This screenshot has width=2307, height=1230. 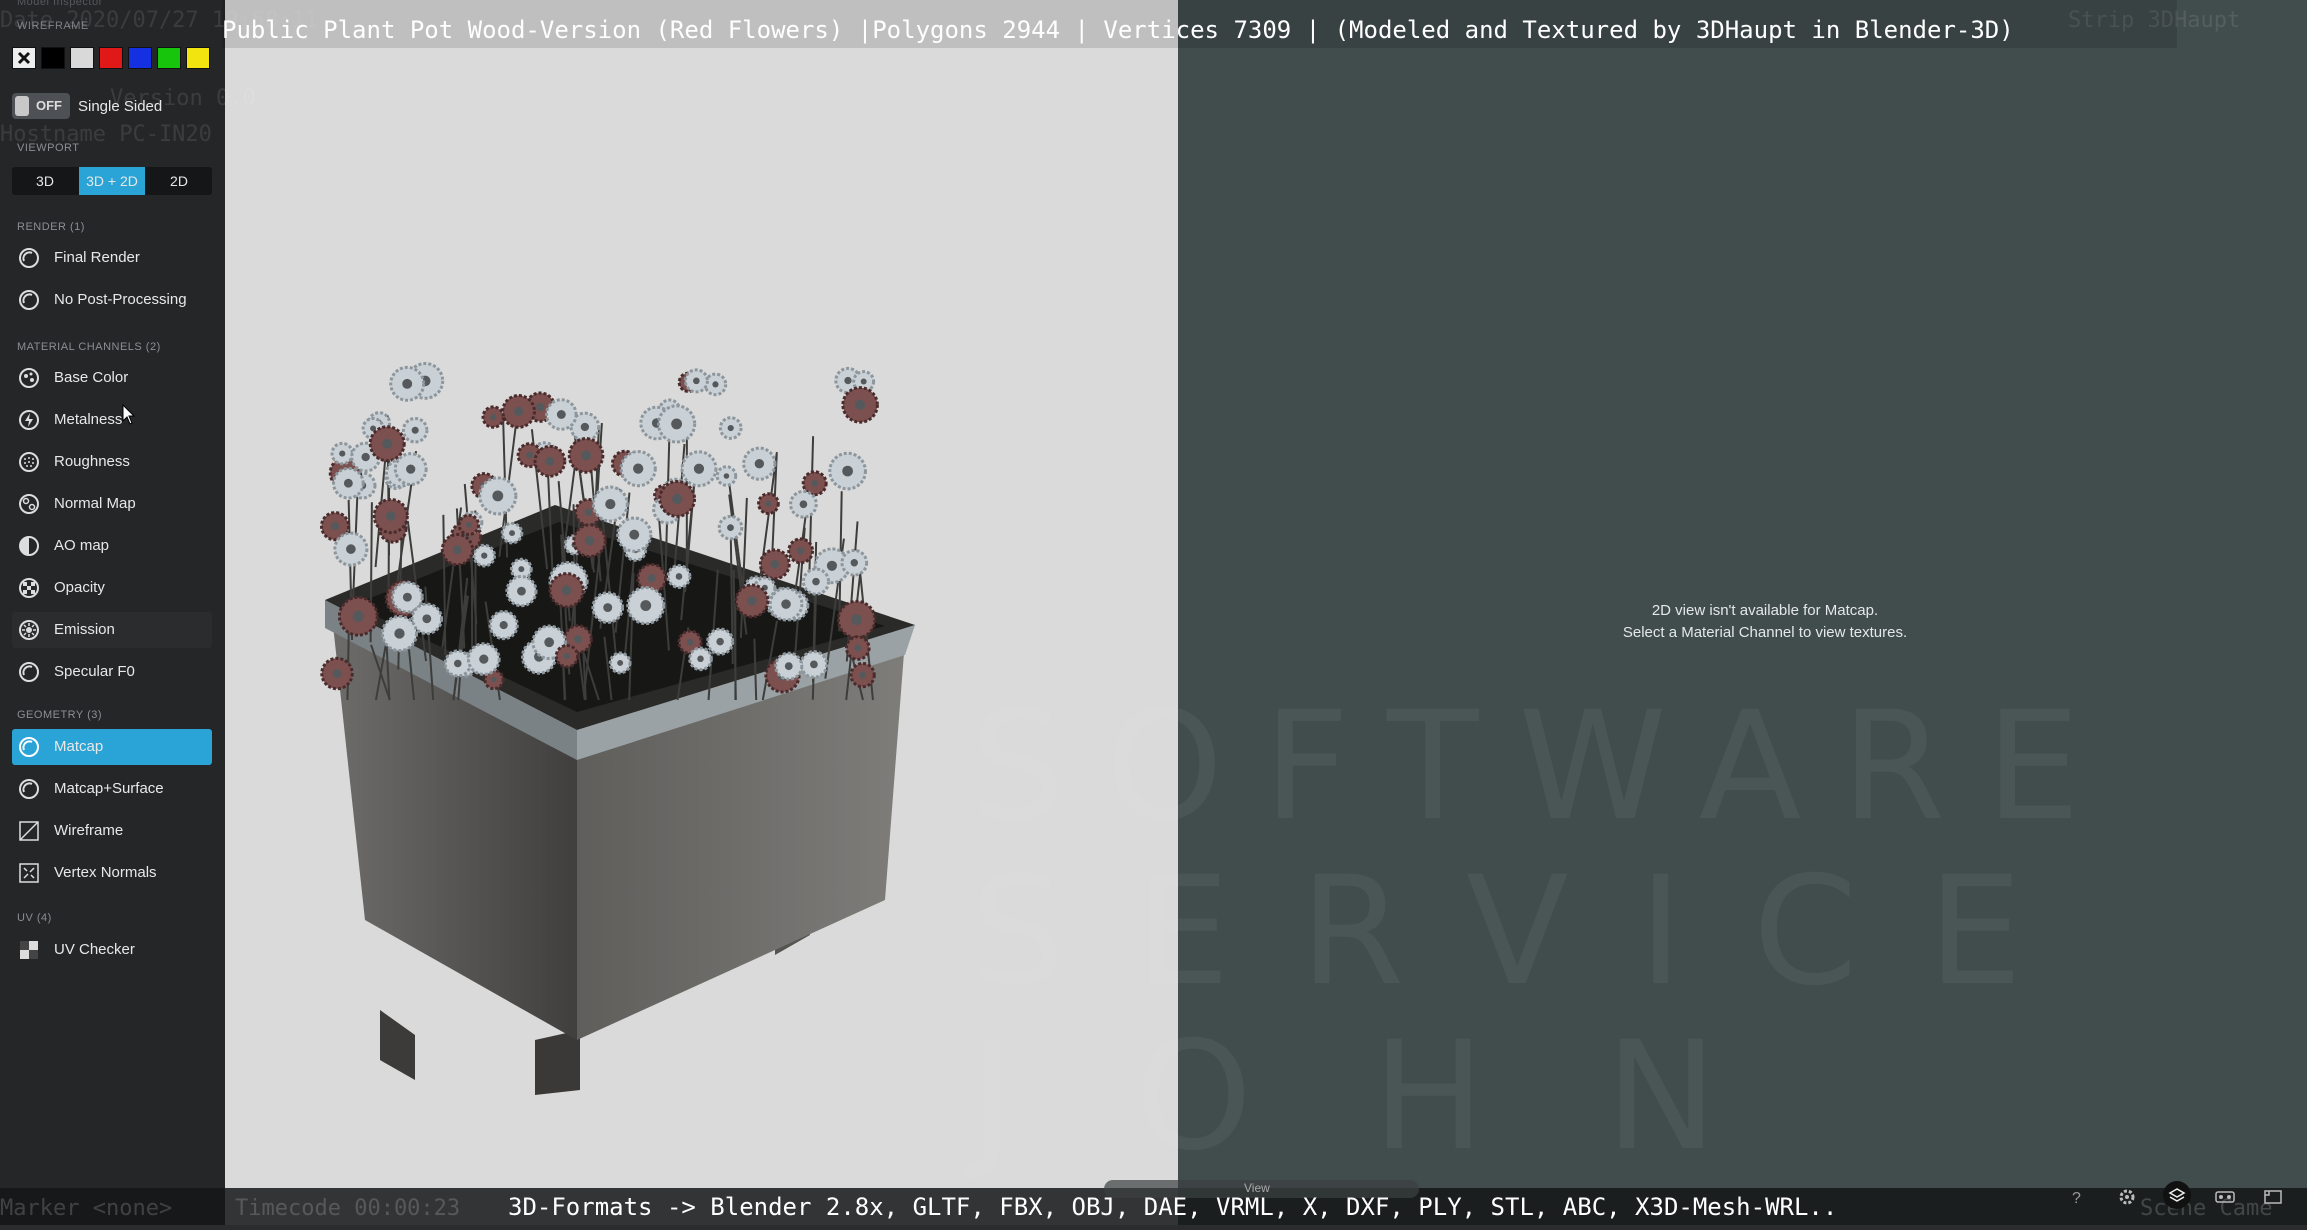 I want to click on menu-emission: Emission, so click(x=112, y=630).